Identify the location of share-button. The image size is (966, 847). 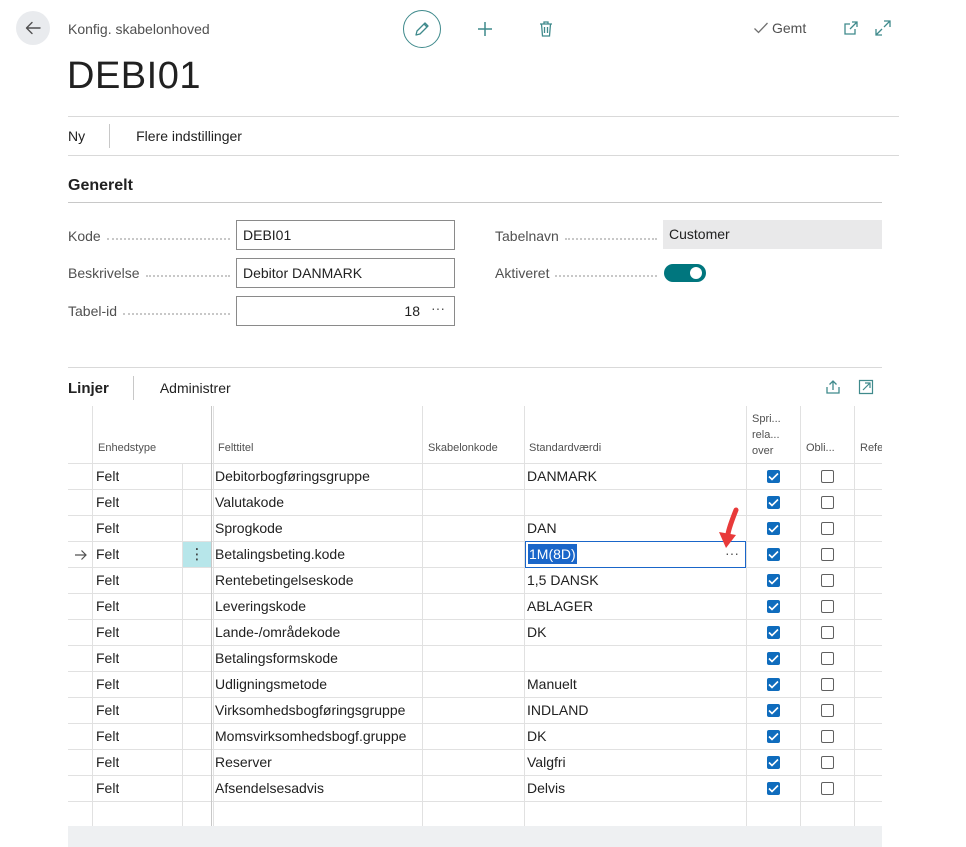
(833, 387).